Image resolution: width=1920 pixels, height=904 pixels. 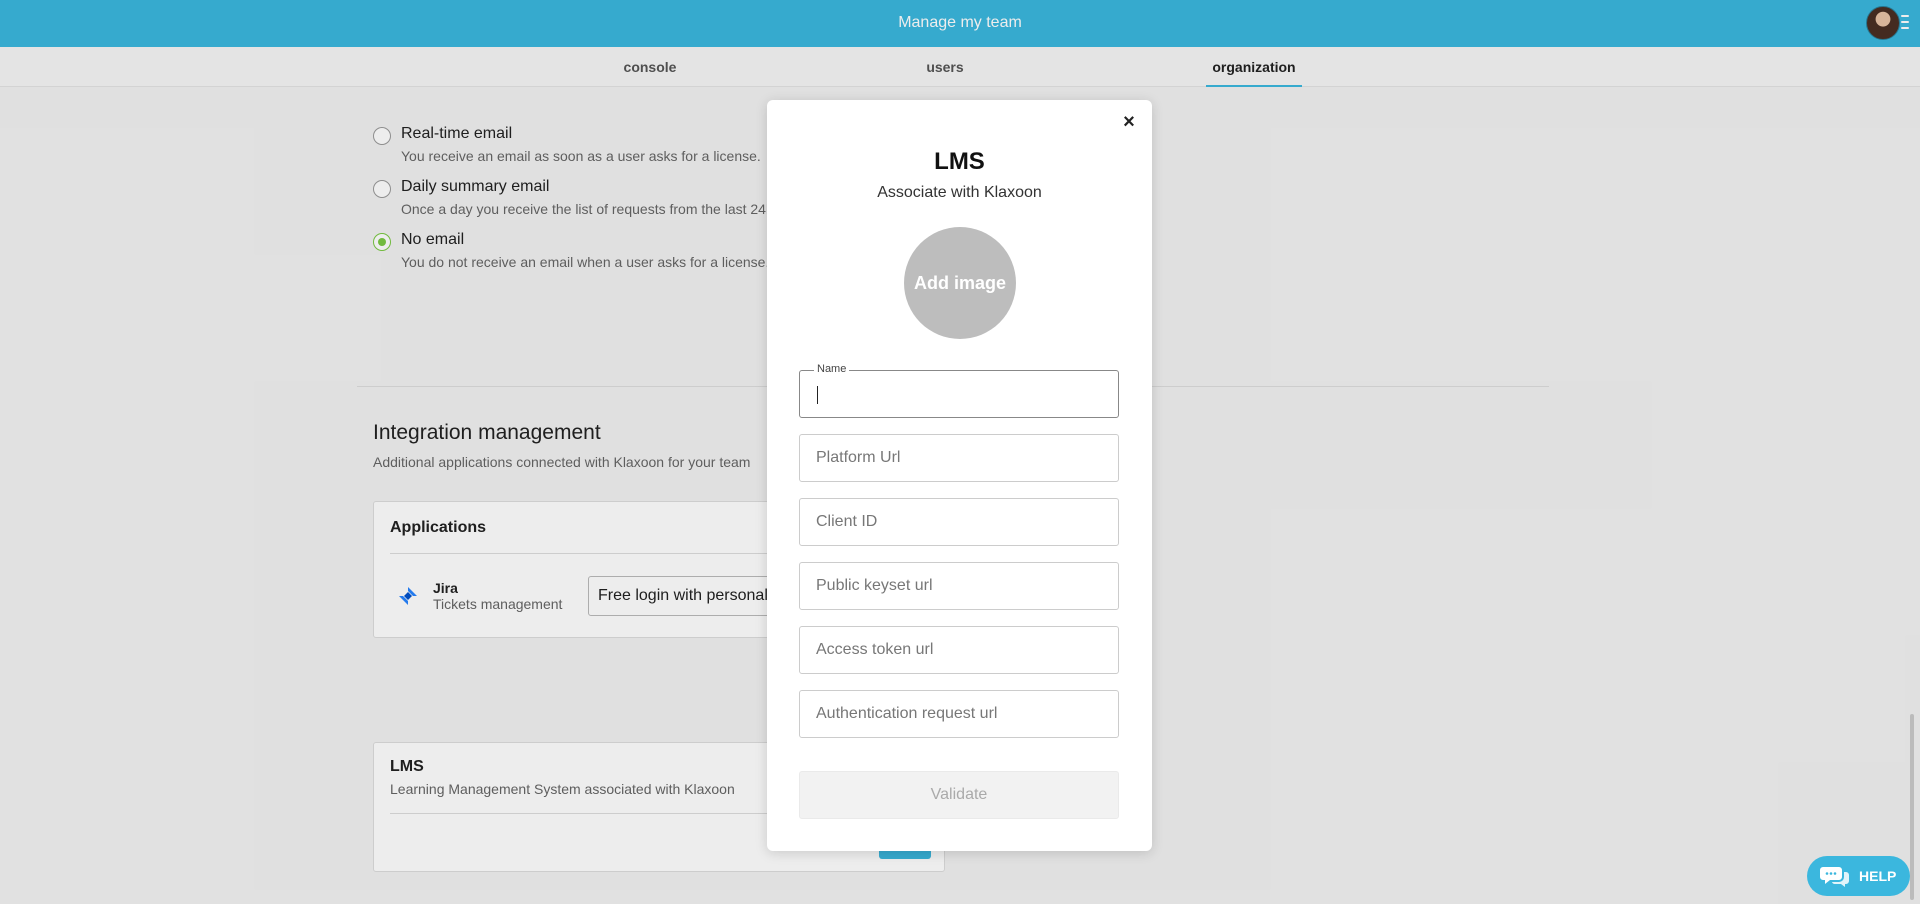 I want to click on text-caret, so click(x=817, y=395).